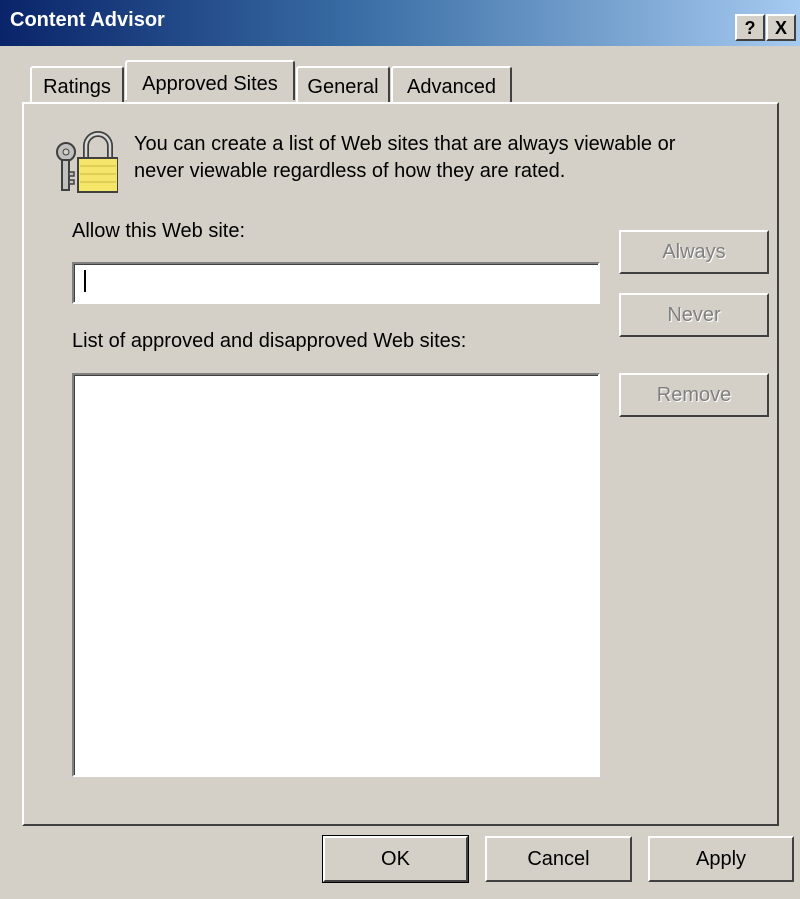  Describe the element at coordinates (721, 859) in the screenshot. I see `apply-button: Apply` at that location.